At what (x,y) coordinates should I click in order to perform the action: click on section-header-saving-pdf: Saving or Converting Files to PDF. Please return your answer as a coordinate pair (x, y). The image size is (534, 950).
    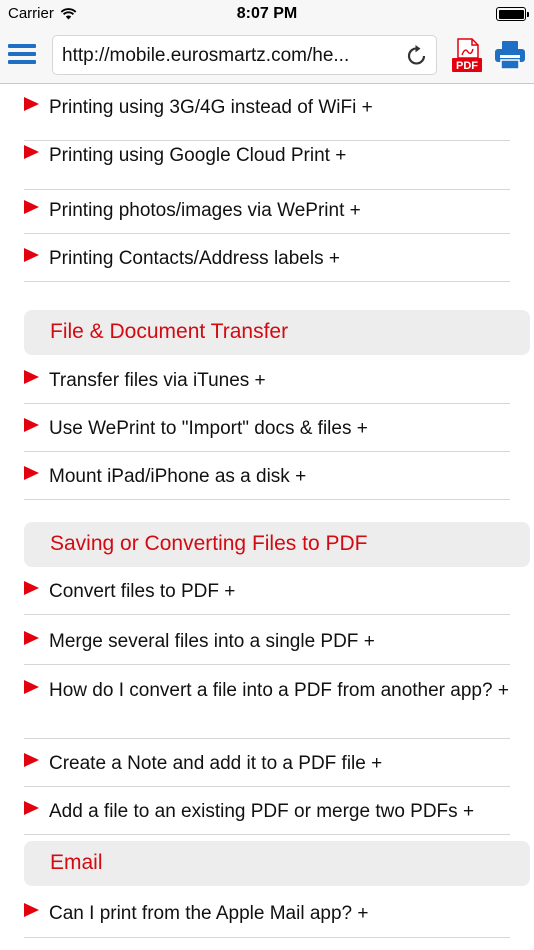
    Looking at the image, I should click on (277, 544).